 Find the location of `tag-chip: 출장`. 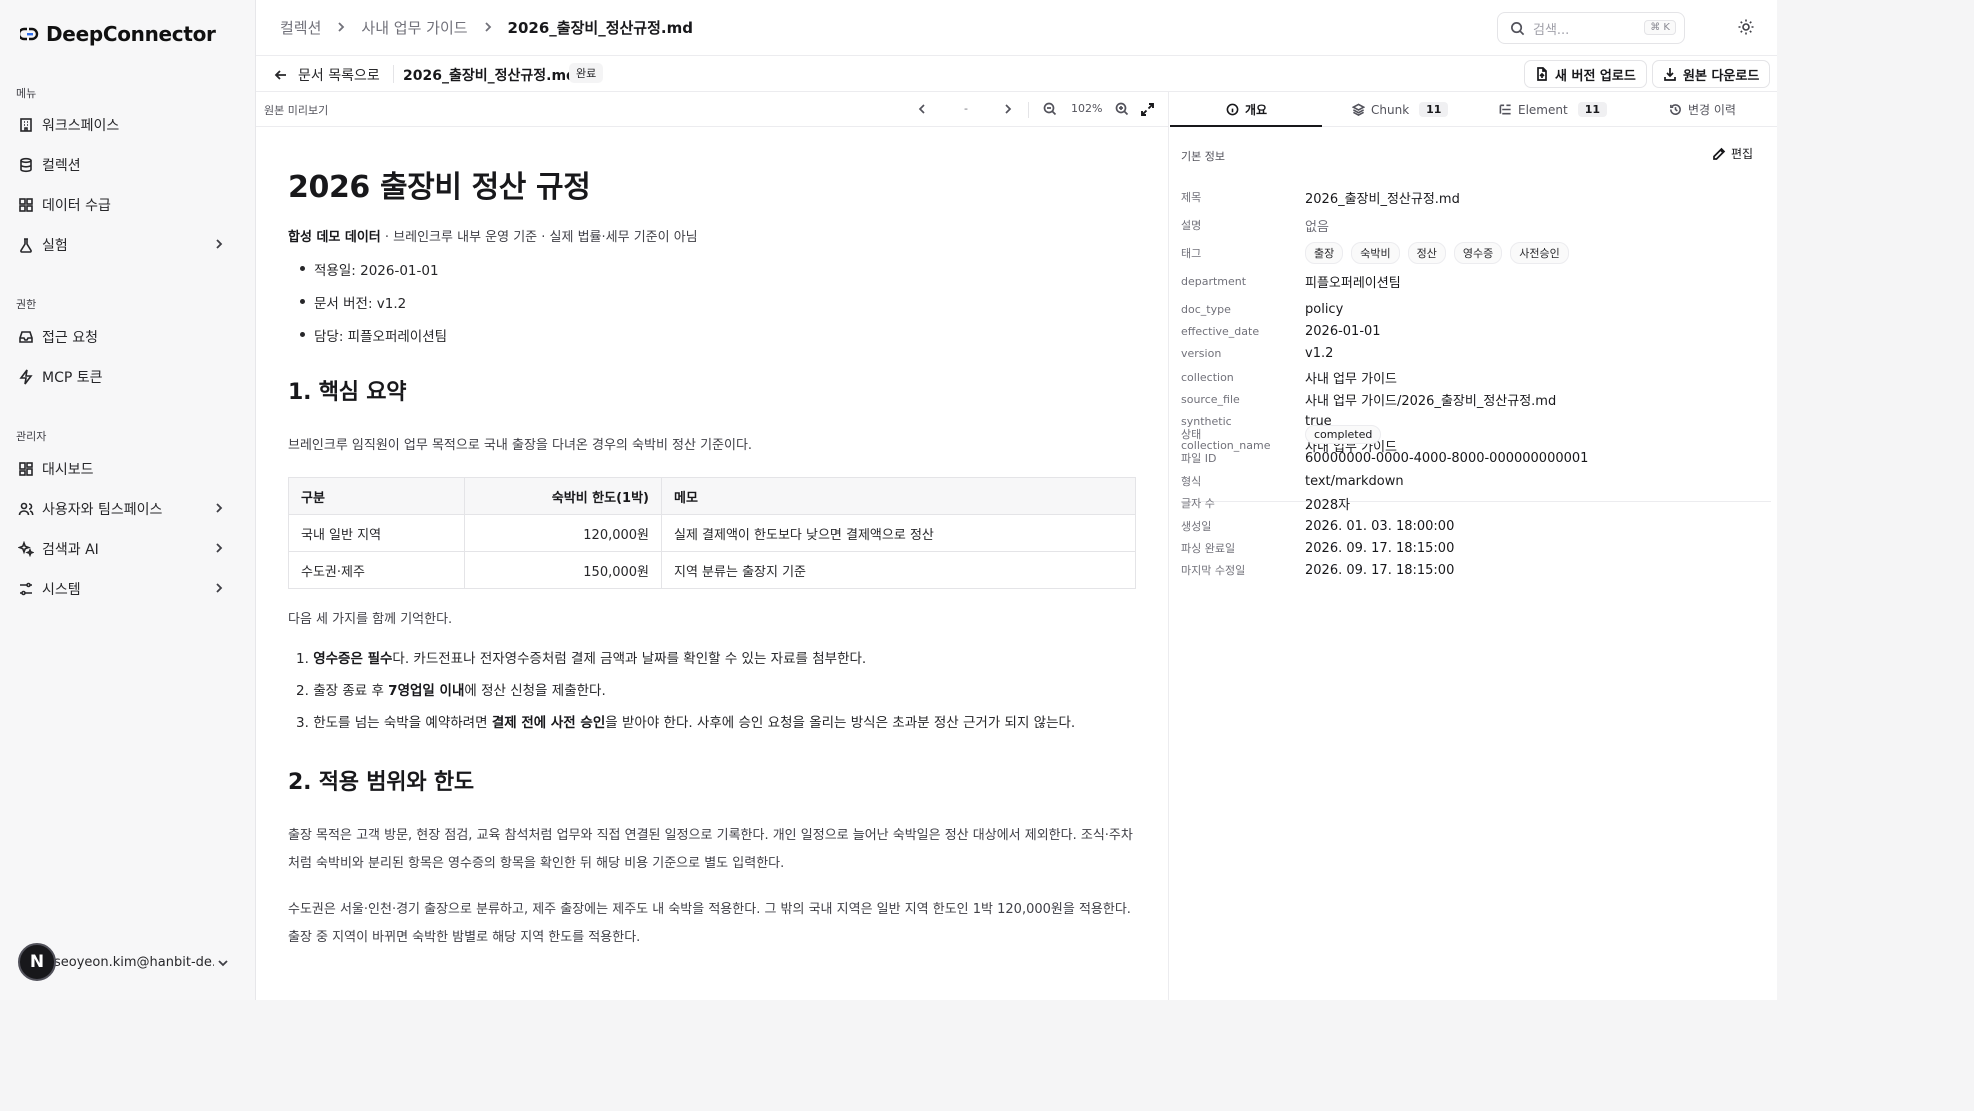

tag-chip: 출장 is located at coordinates (1324, 253).